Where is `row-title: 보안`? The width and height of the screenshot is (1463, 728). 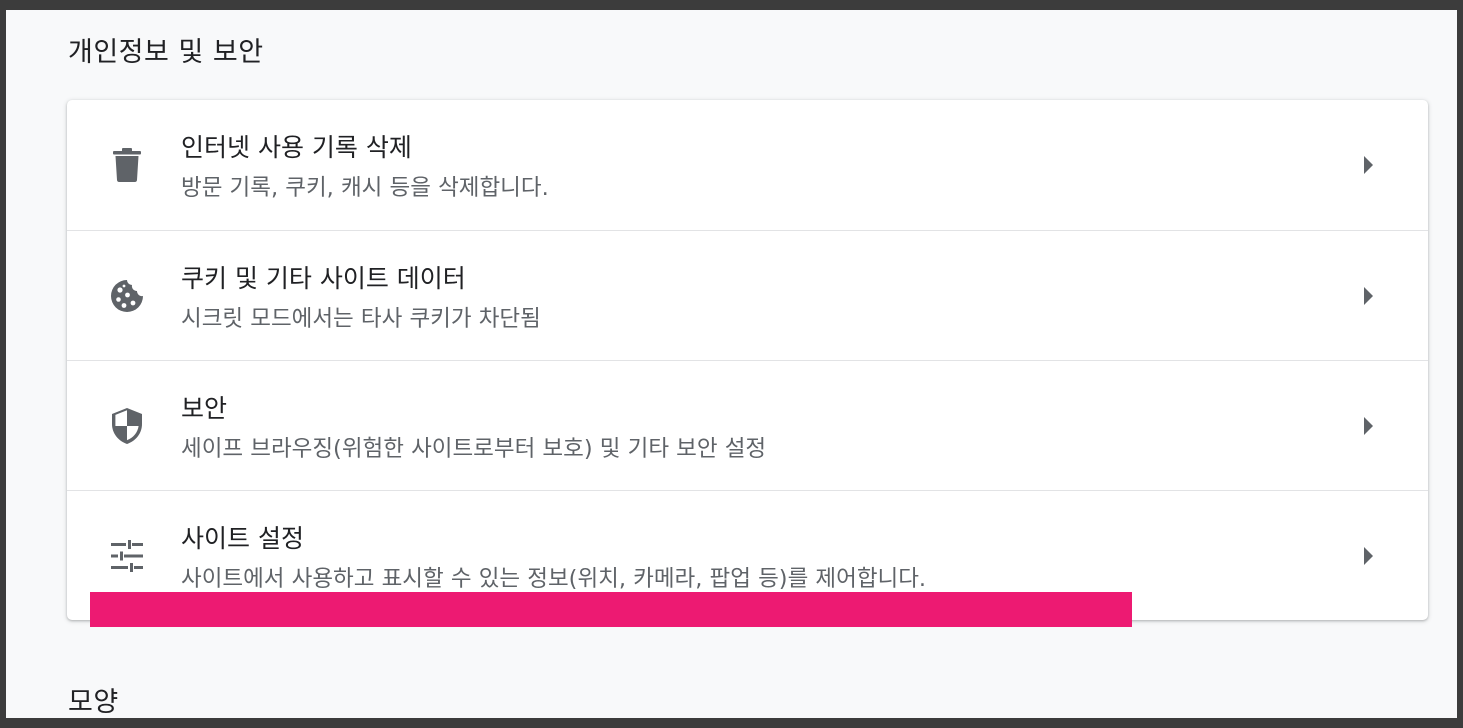
row-title: 보안 is located at coordinates (204, 408).